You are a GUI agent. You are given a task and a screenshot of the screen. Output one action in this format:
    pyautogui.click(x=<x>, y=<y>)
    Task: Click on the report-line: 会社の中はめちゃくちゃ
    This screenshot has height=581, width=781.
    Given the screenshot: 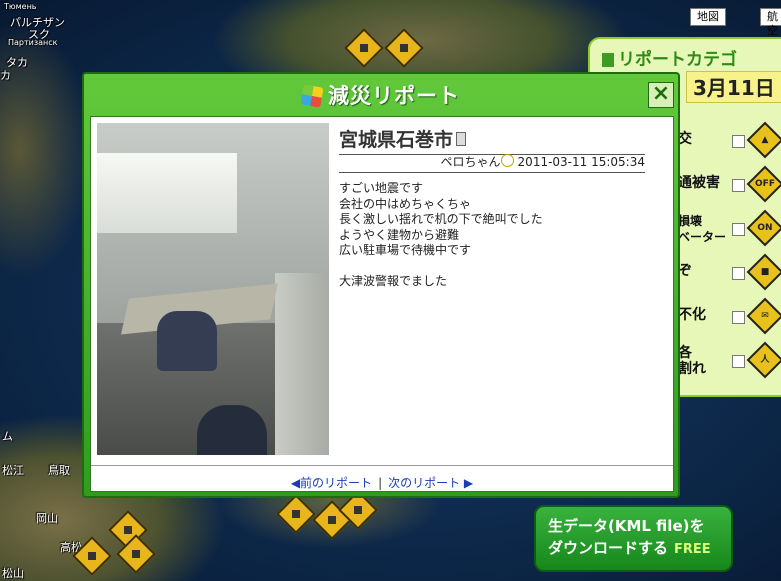 What is the action you would take?
    pyautogui.click(x=405, y=203)
    